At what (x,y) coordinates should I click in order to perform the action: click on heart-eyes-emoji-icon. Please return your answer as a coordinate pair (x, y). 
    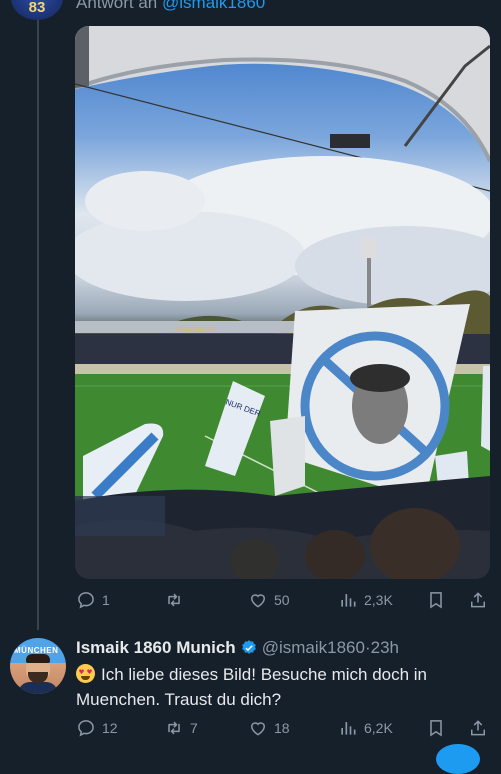
    Looking at the image, I should click on (85, 673).